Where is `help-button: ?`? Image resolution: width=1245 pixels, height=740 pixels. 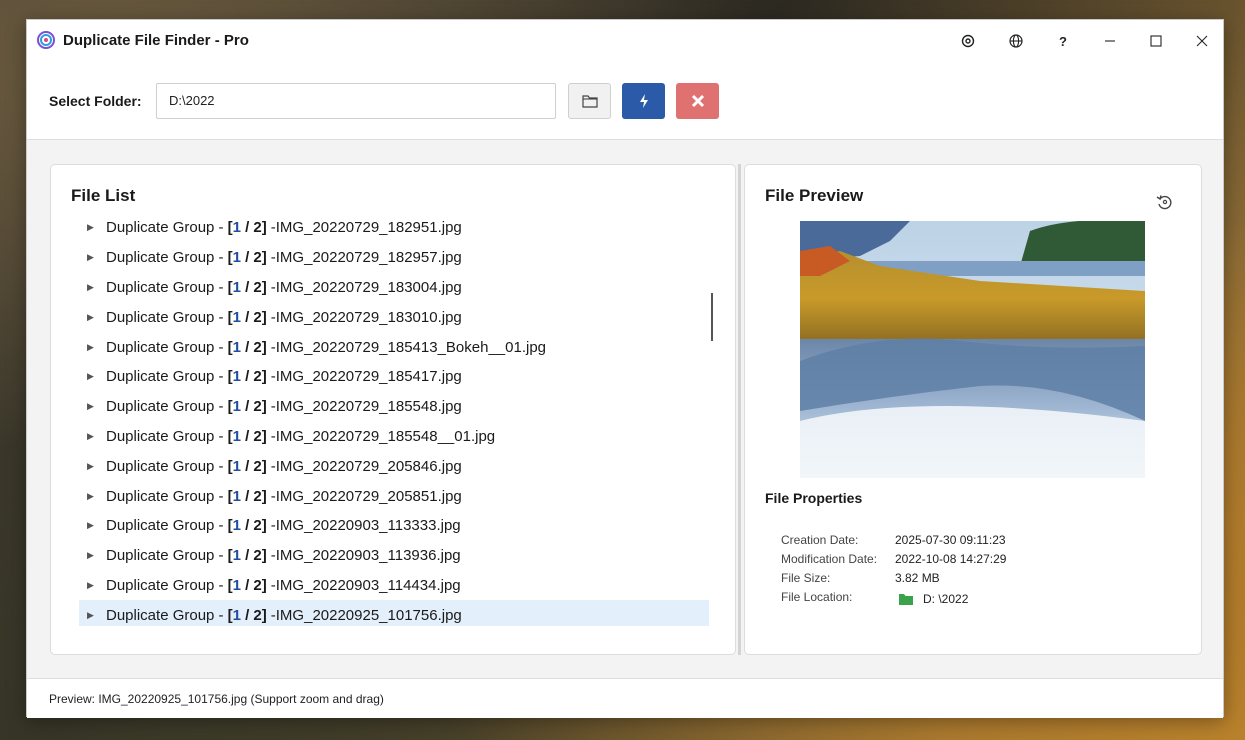 help-button: ? is located at coordinates (1063, 41).